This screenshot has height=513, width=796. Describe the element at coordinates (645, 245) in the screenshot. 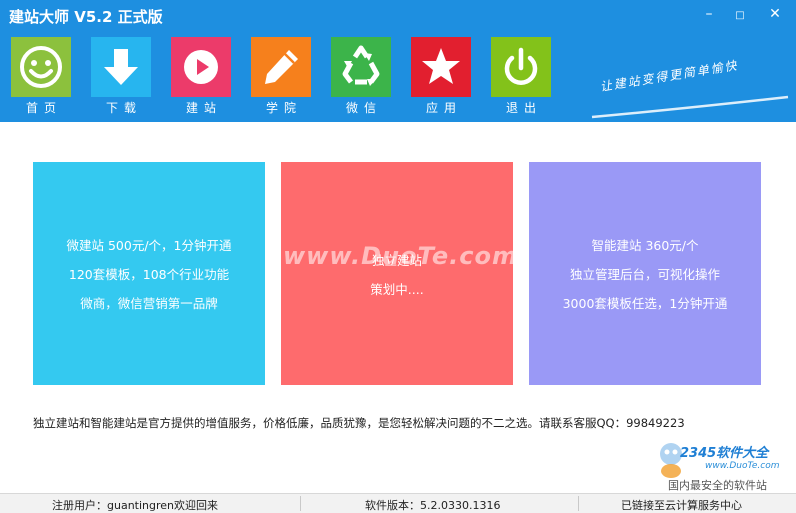

I see `card-line: 智能建站 360元/个` at that location.